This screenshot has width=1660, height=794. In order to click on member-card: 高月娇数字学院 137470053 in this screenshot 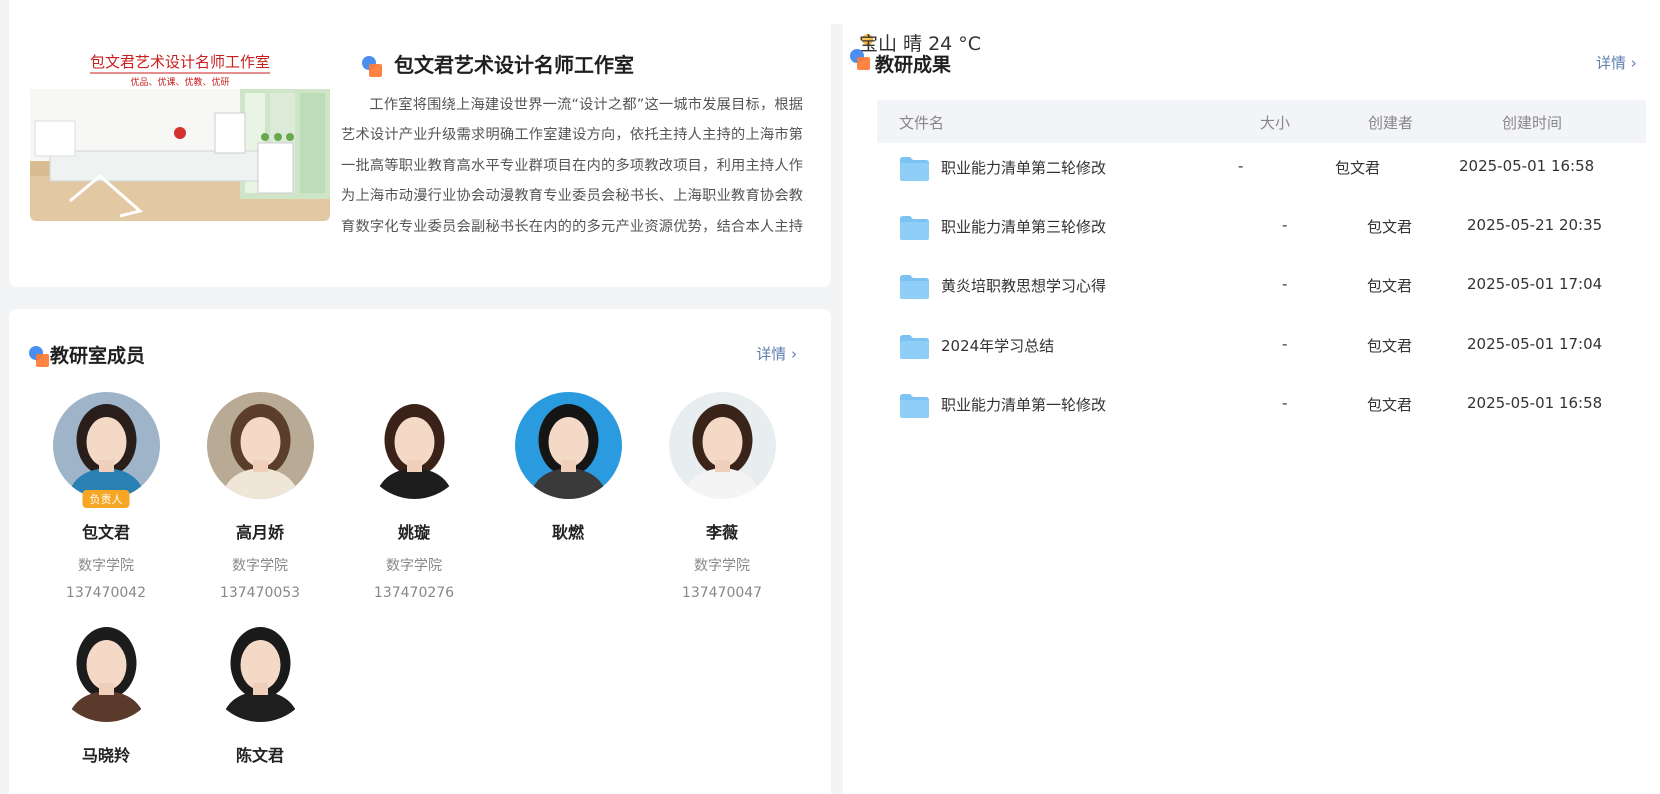, I will do `click(260, 496)`.